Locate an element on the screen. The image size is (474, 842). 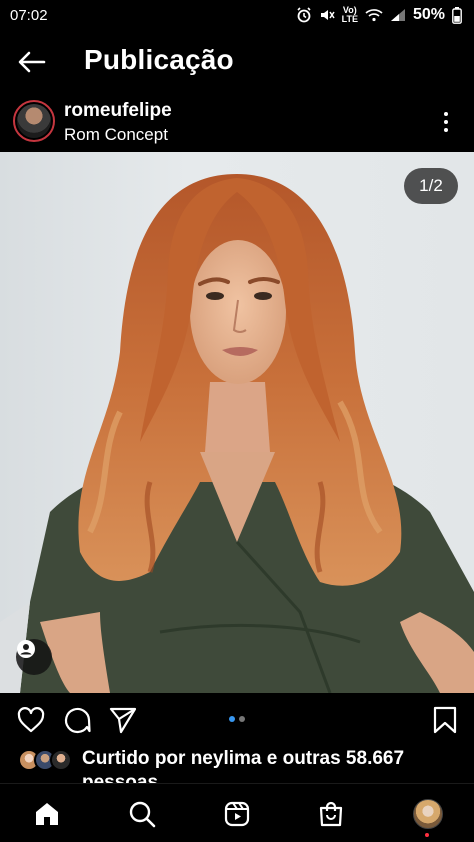
carousel-dot is located at coordinates (242, 719).